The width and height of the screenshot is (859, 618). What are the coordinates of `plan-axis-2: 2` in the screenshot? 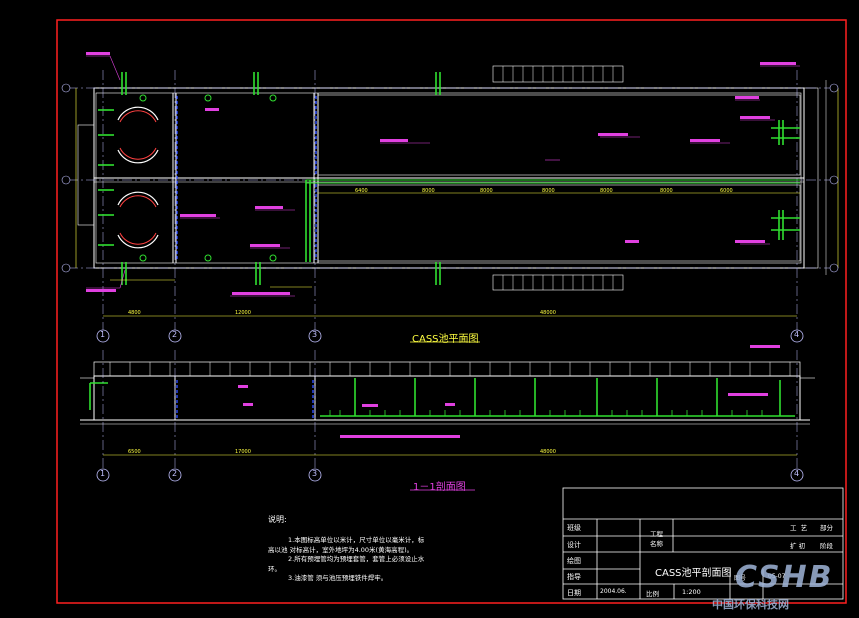 It's located at (175, 334).